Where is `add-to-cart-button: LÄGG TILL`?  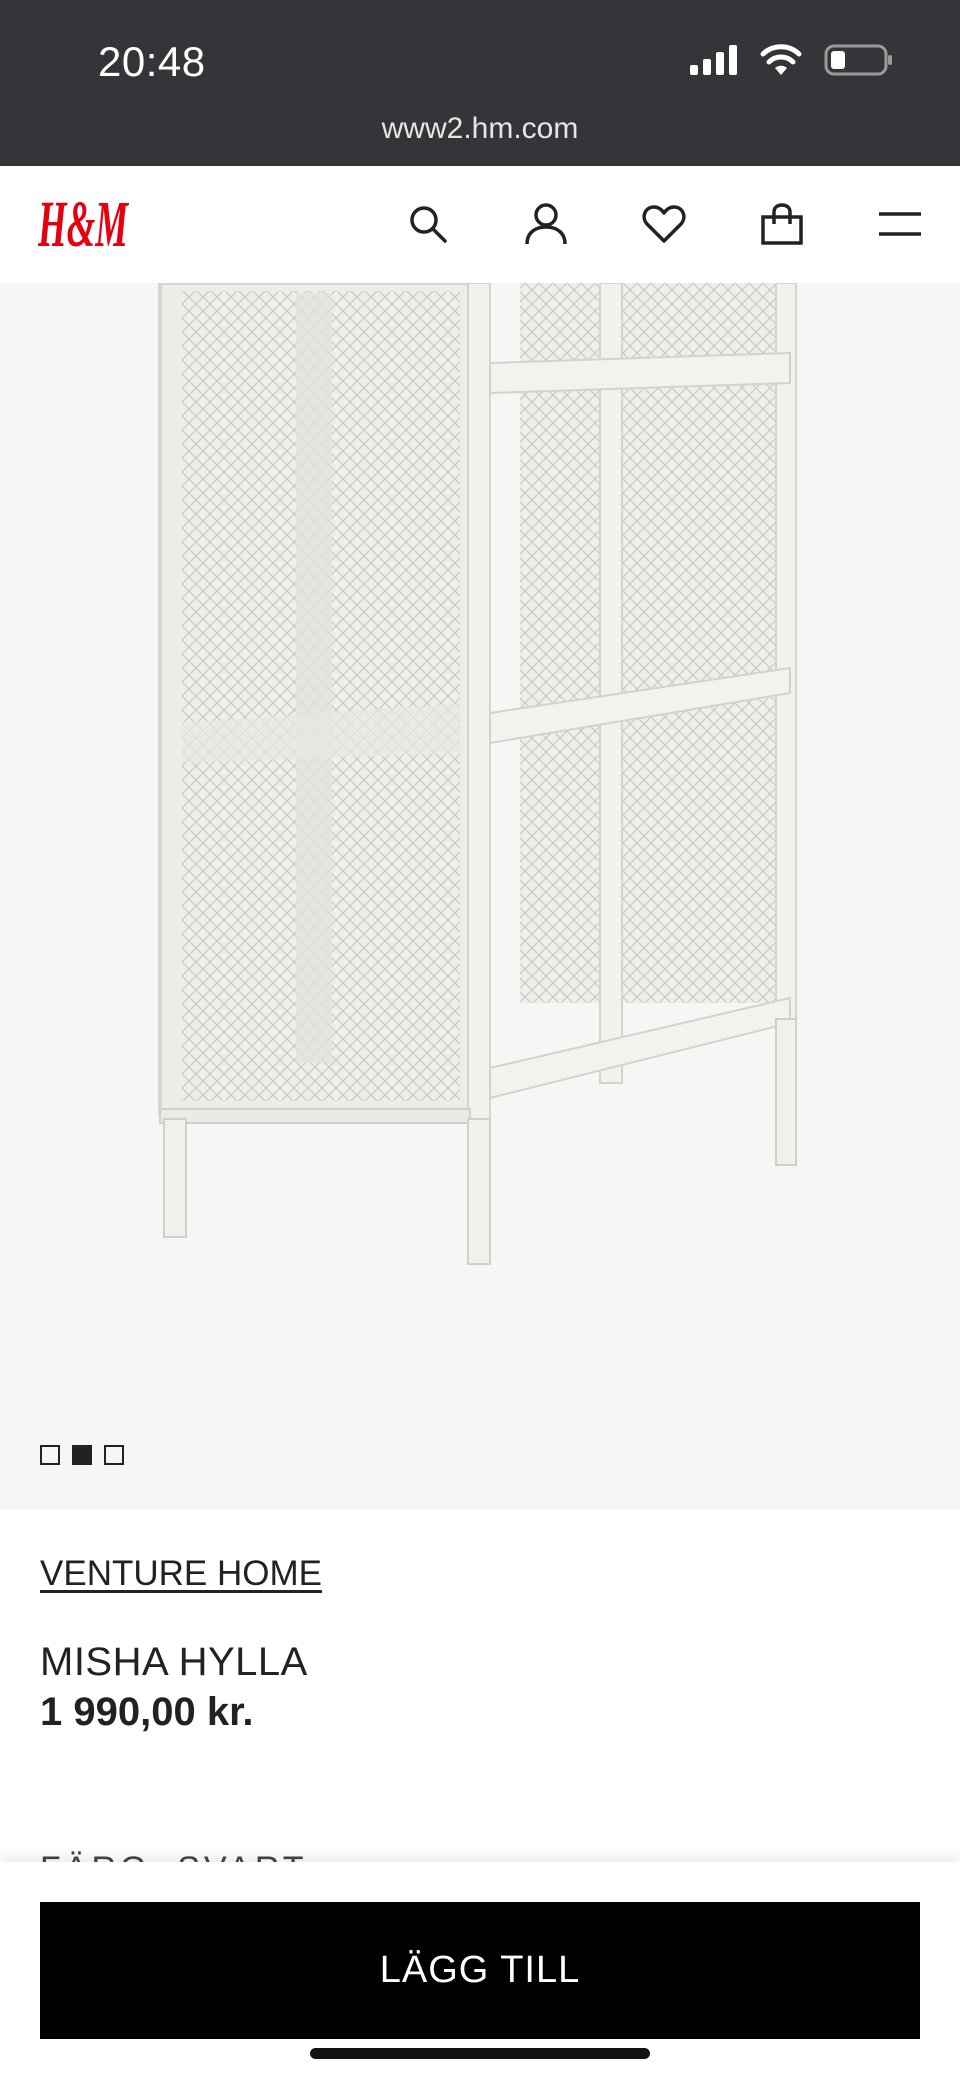 add-to-cart-button: LÄGG TILL is located at coordinates (480, 1970).